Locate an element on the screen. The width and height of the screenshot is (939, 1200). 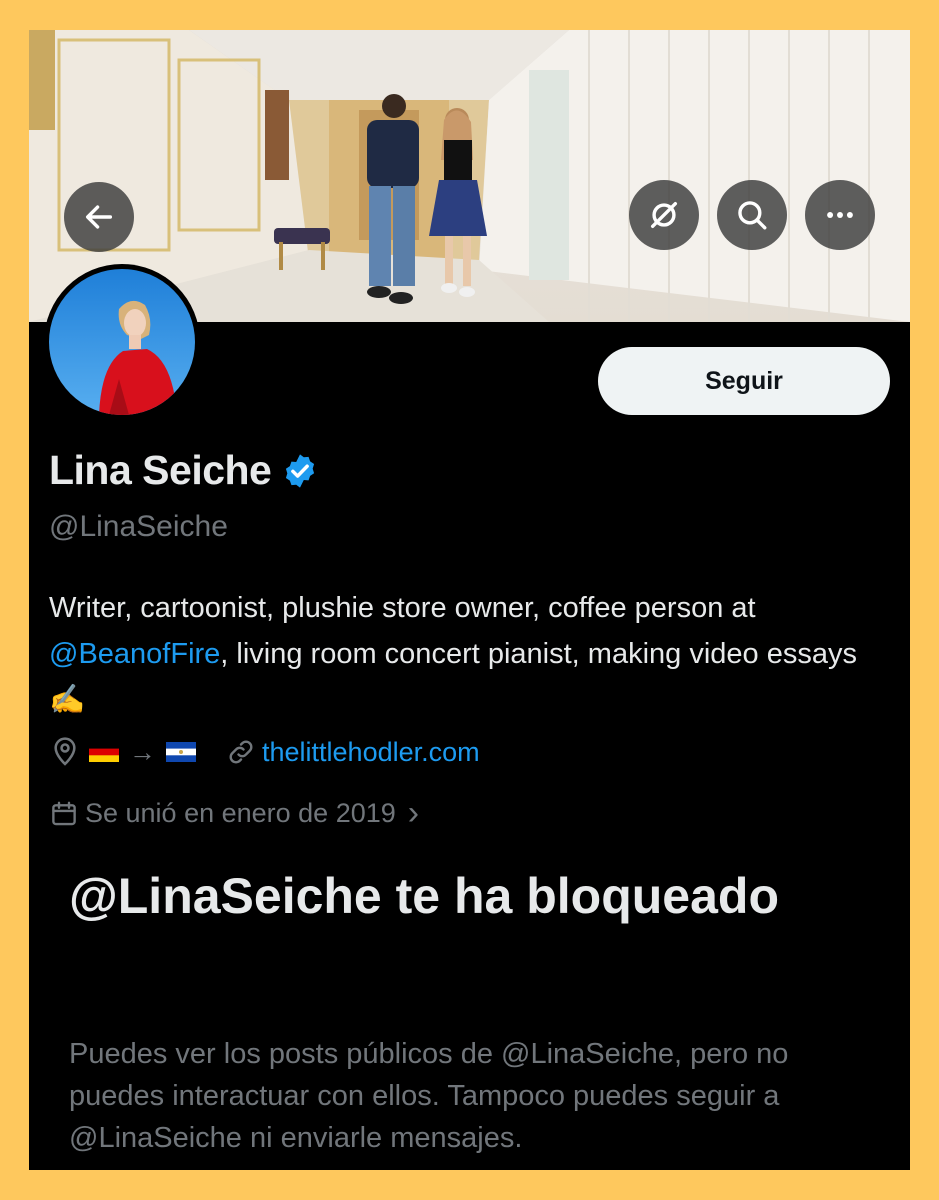
link-icon is located at coordinates (241, 752).